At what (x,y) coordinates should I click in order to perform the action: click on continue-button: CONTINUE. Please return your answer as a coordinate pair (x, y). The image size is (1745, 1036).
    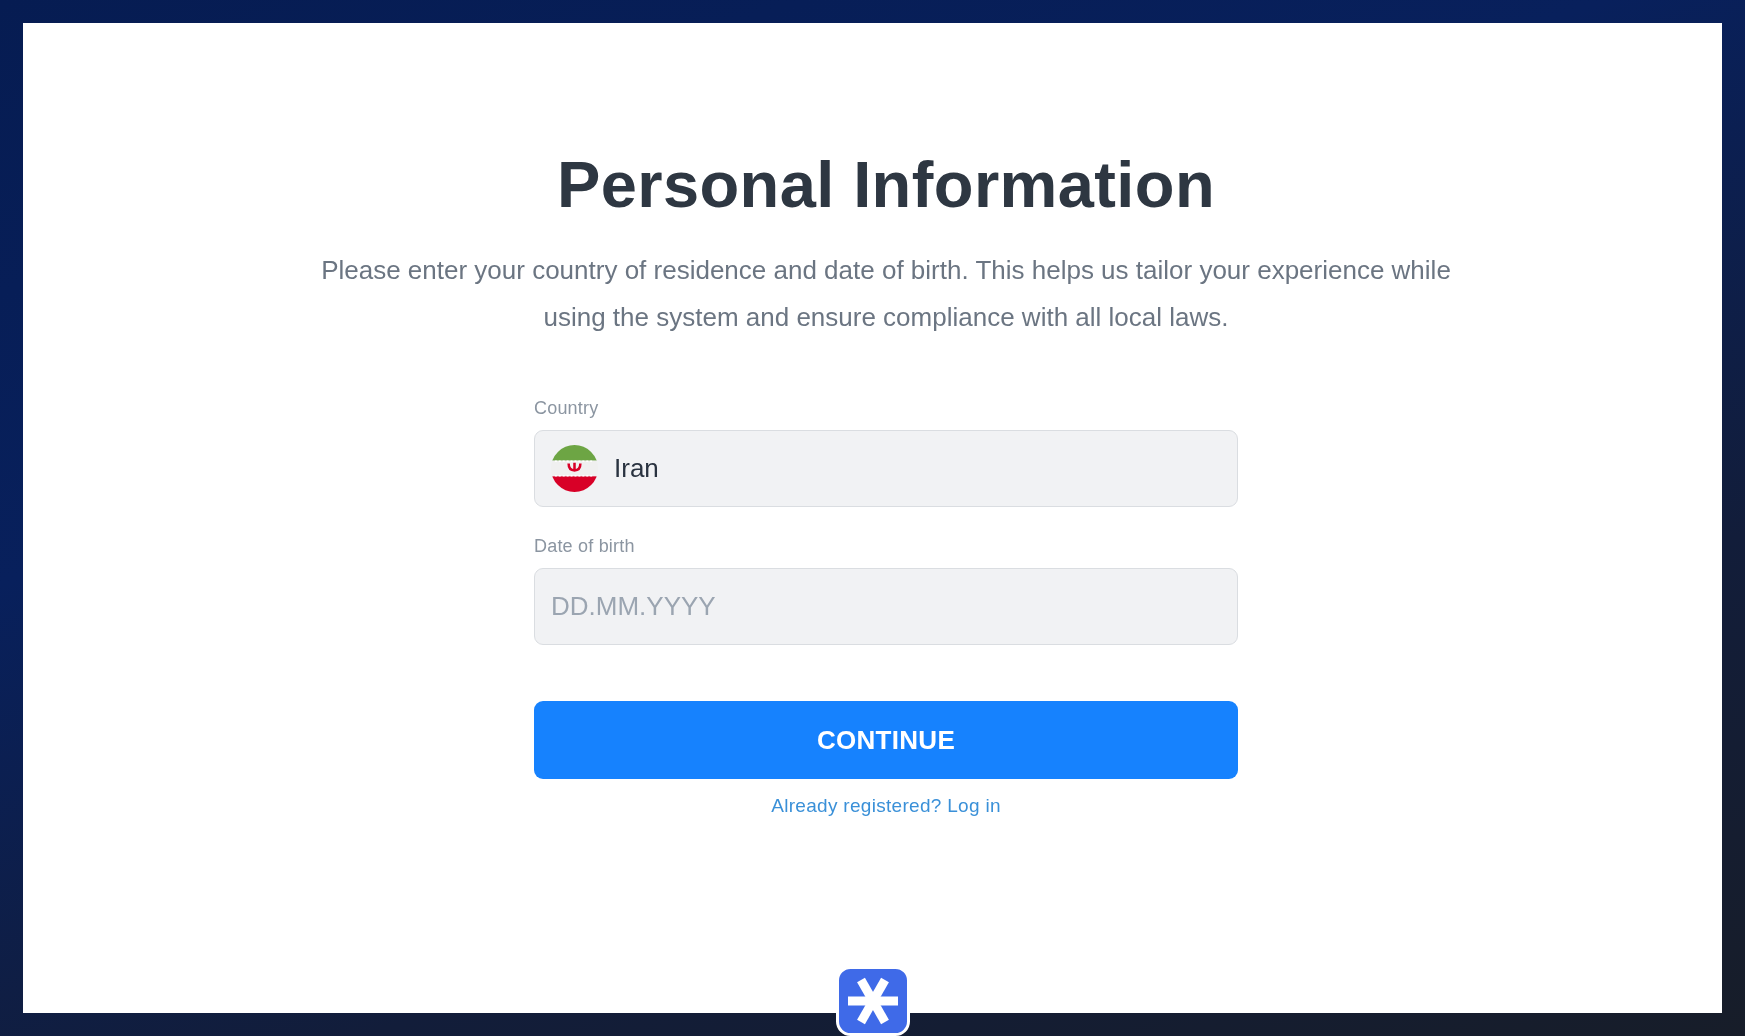
    Looking at the image, I should click on (886, 740).